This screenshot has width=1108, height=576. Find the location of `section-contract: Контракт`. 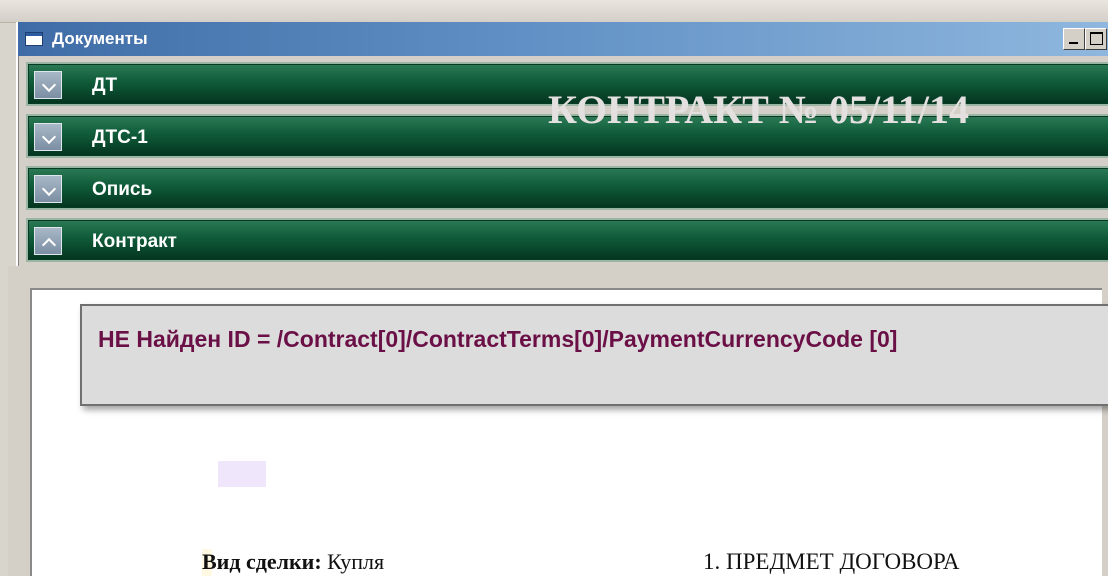

section-contract: Контракт is located at coordinates (567, 240).